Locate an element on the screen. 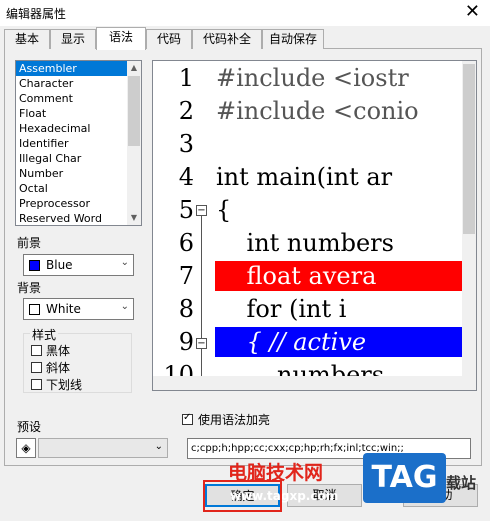 This screenshot has width=490, height=521. underline-checkbox is located at coordinates (36, 384).